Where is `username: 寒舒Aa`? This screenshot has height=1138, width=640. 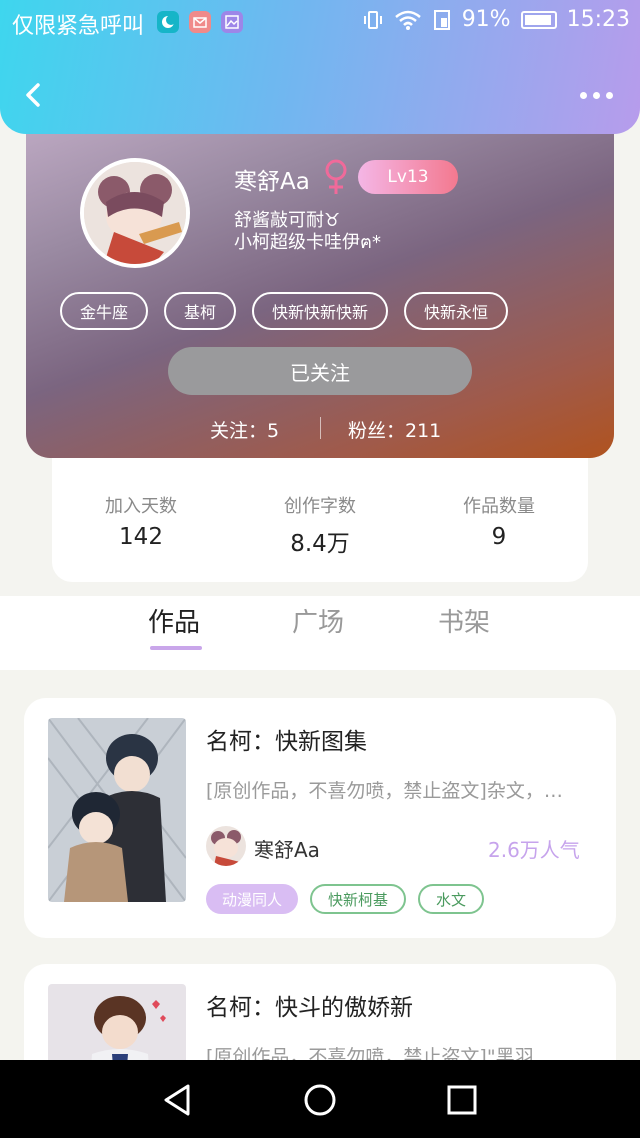
username: 寒舒Aa is located at coordinates (272, 182).